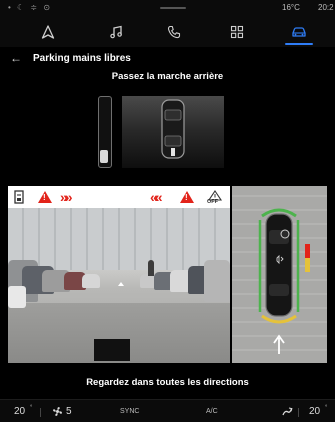 Image resolution: width=335 pixels, height=422 pixels. Describe the element at coordinates (284, 281) in the screenshot. I see `top-view-car-icon` at that location.